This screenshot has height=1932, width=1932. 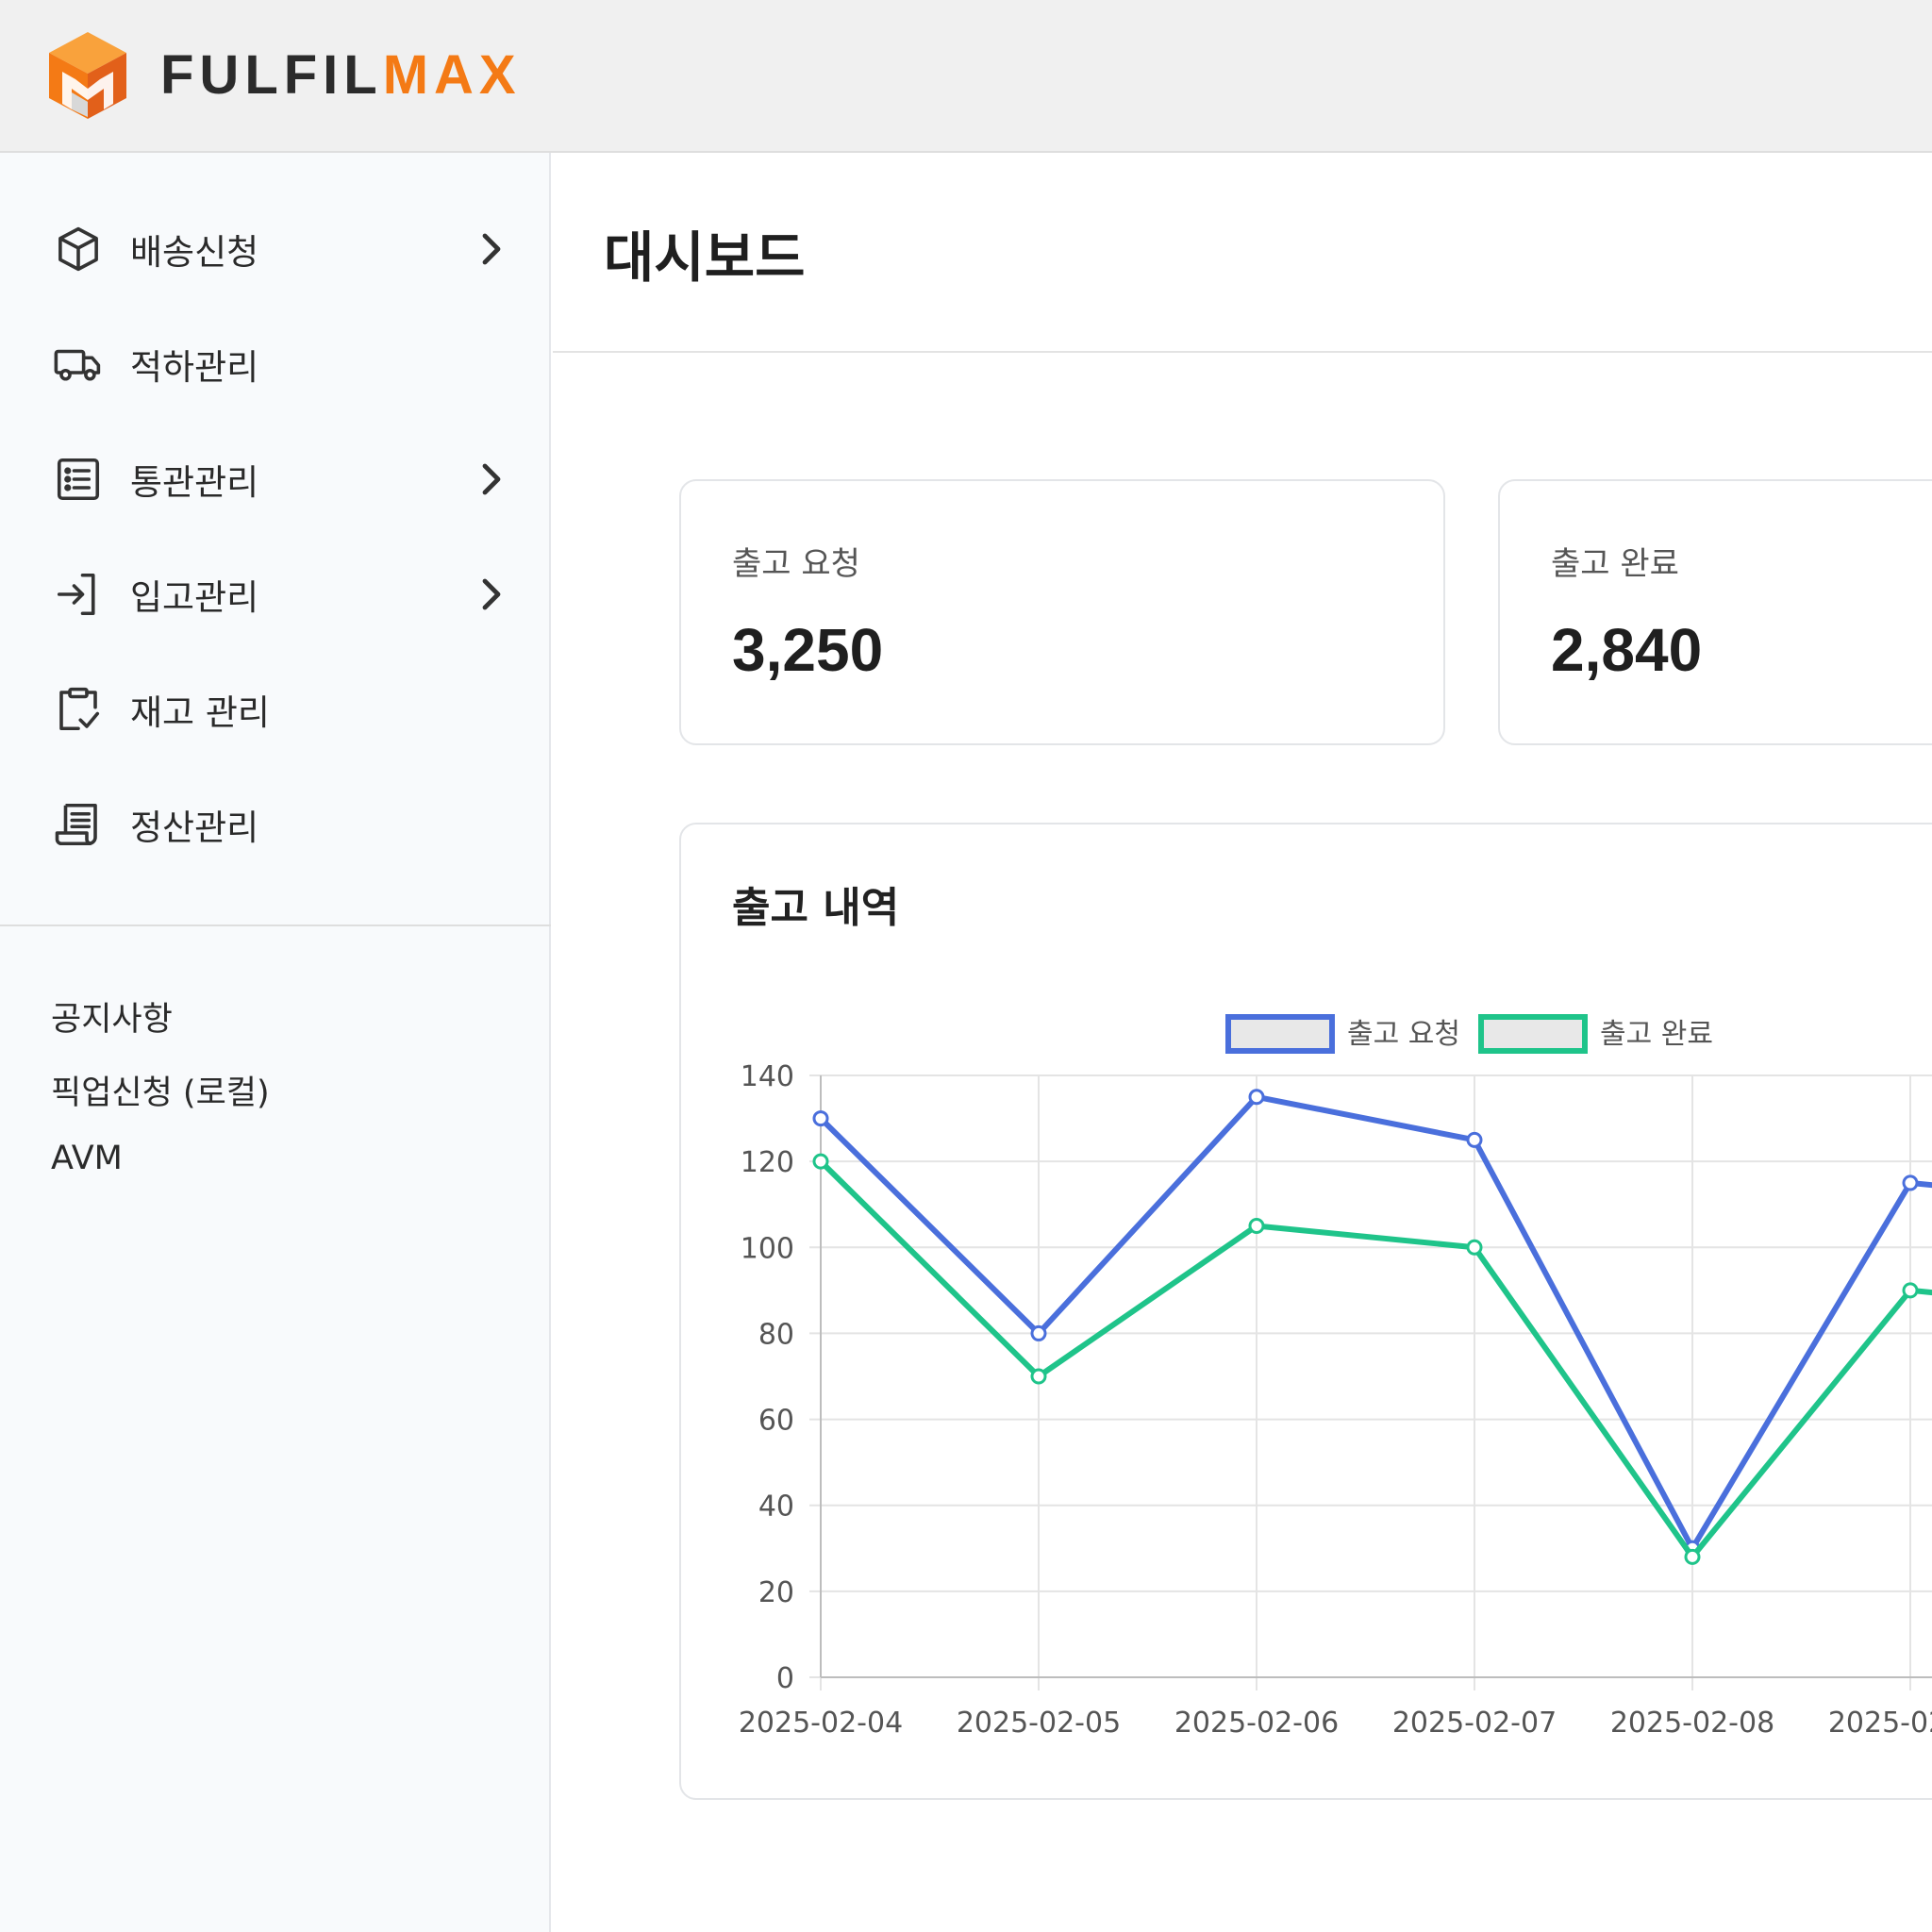 I want to click on y-tick-label: 60, so click(x=776, y=1422).